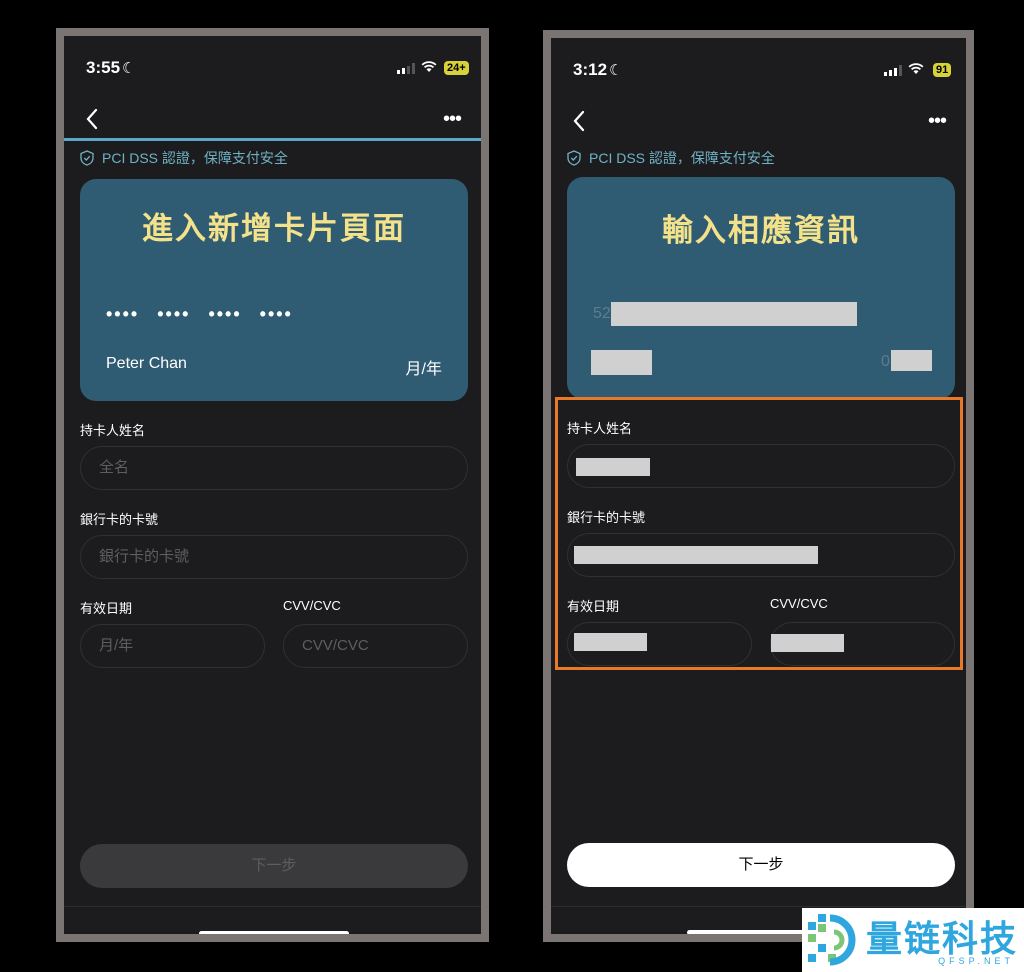  I want to click on cvv-input: CVV/CVC, so click(375, 646).